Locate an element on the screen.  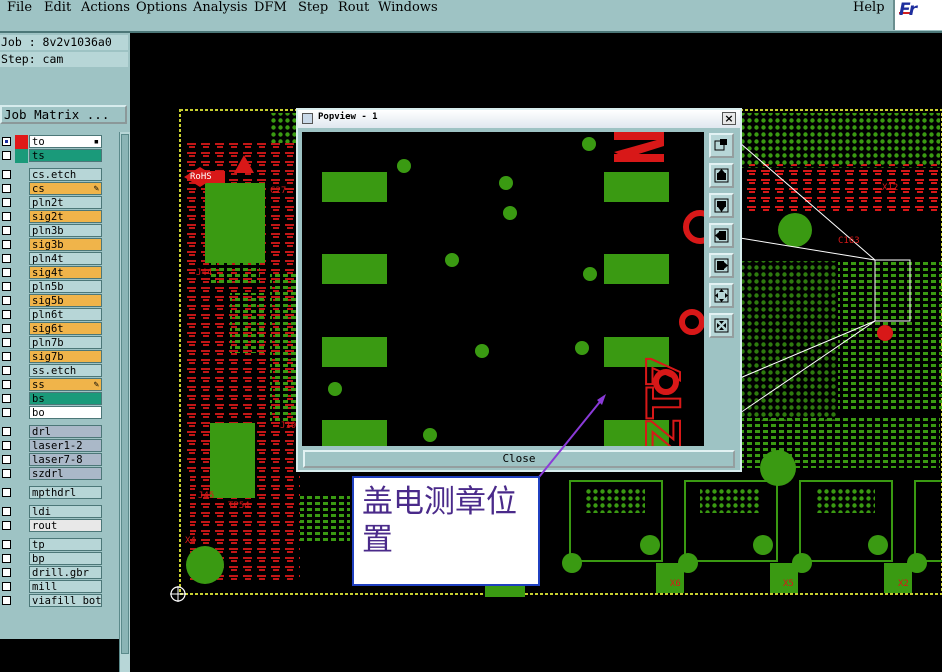
annotation-box: 盖电测章位置 is located at coordinates (446, 531).